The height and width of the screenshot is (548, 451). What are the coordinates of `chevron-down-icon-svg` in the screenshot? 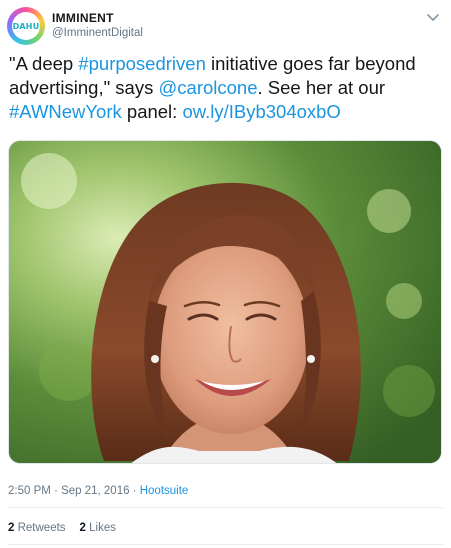 It's located at (433, 17).